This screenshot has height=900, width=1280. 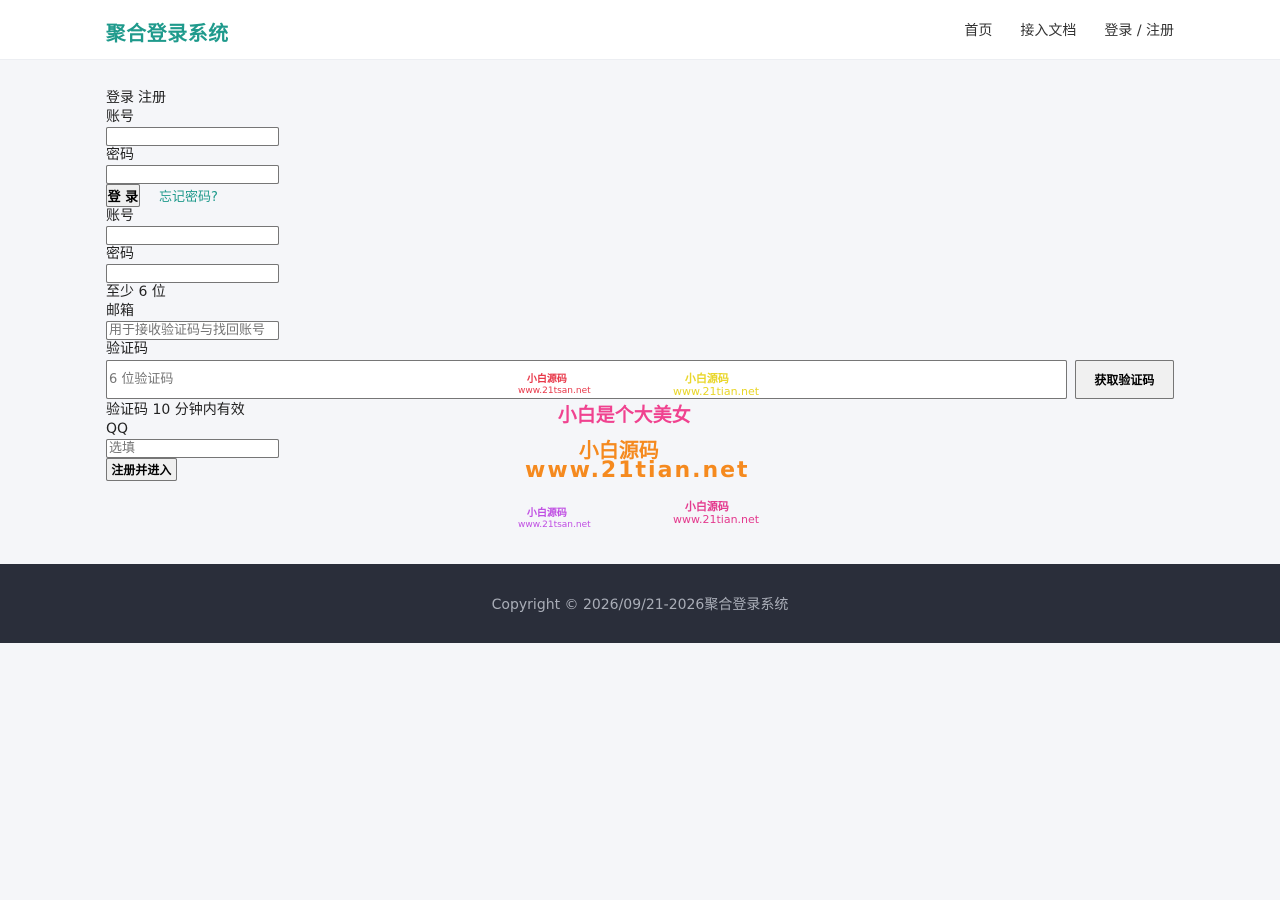 What do you see at coordinates (120, 311) in the screenshot?
I see `email-label: 邮箱` at bounding box center [120, 311].